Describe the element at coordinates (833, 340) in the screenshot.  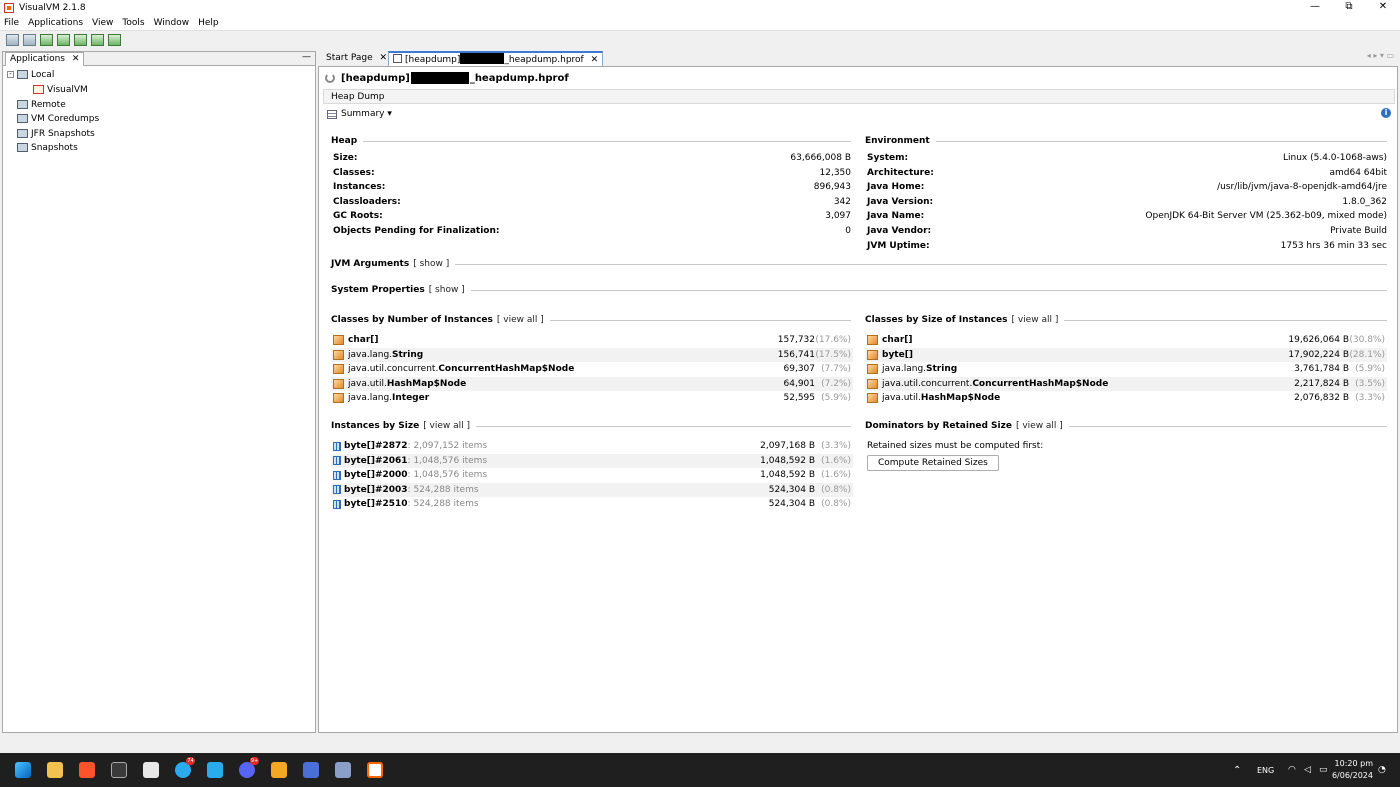
I see `class-percent: (17.6%)` at that location.